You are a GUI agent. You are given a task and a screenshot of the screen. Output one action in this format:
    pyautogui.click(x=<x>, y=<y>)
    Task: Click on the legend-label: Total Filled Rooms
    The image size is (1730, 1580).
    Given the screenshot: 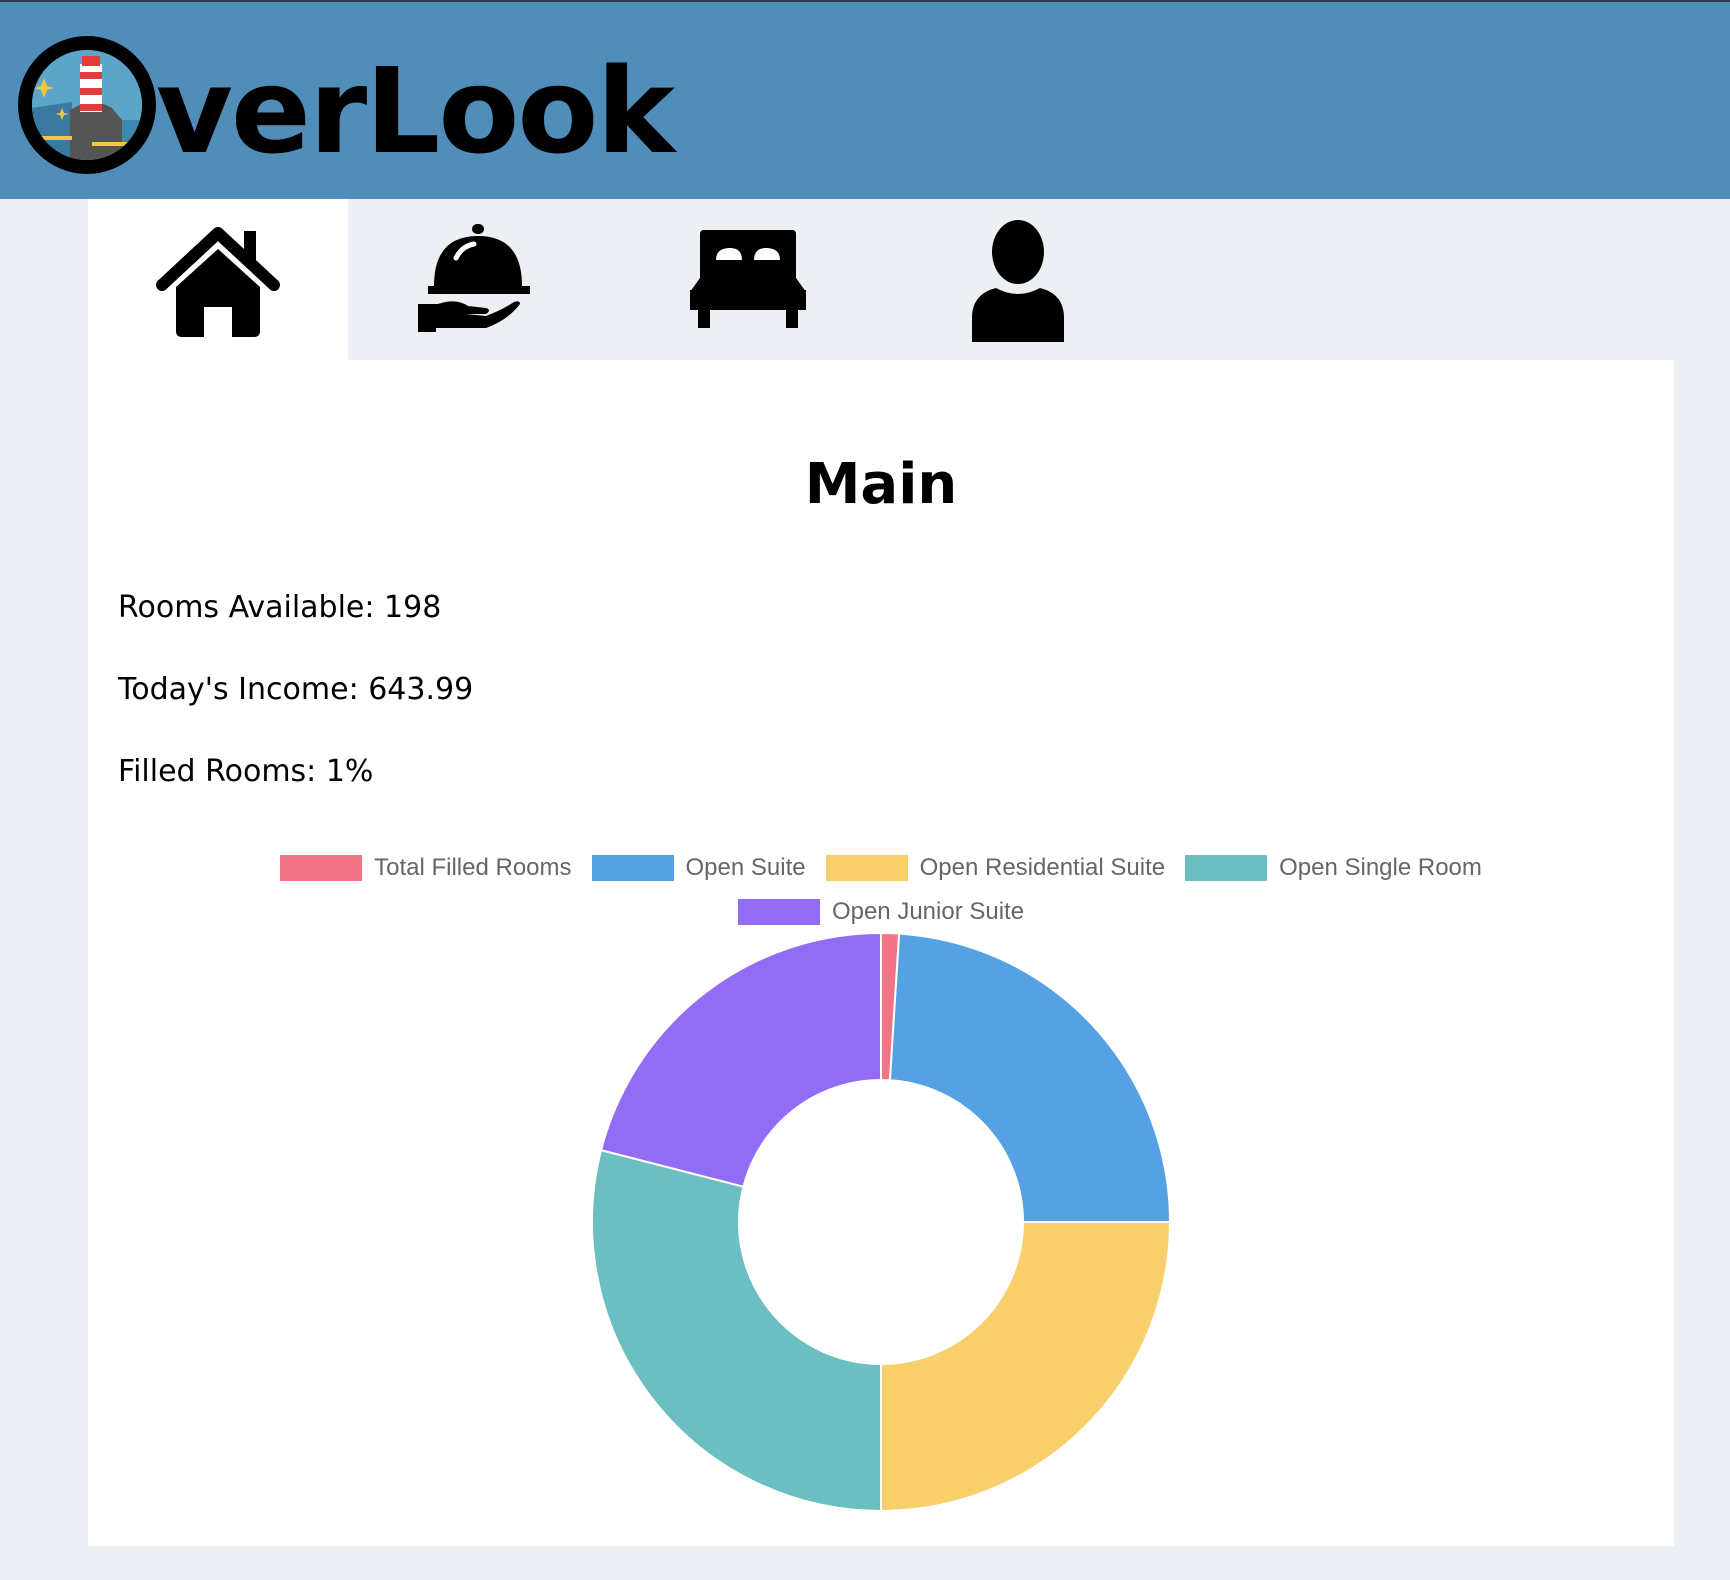 What is the action you would take?
    pyautogui.click(x=473, y=867)
    